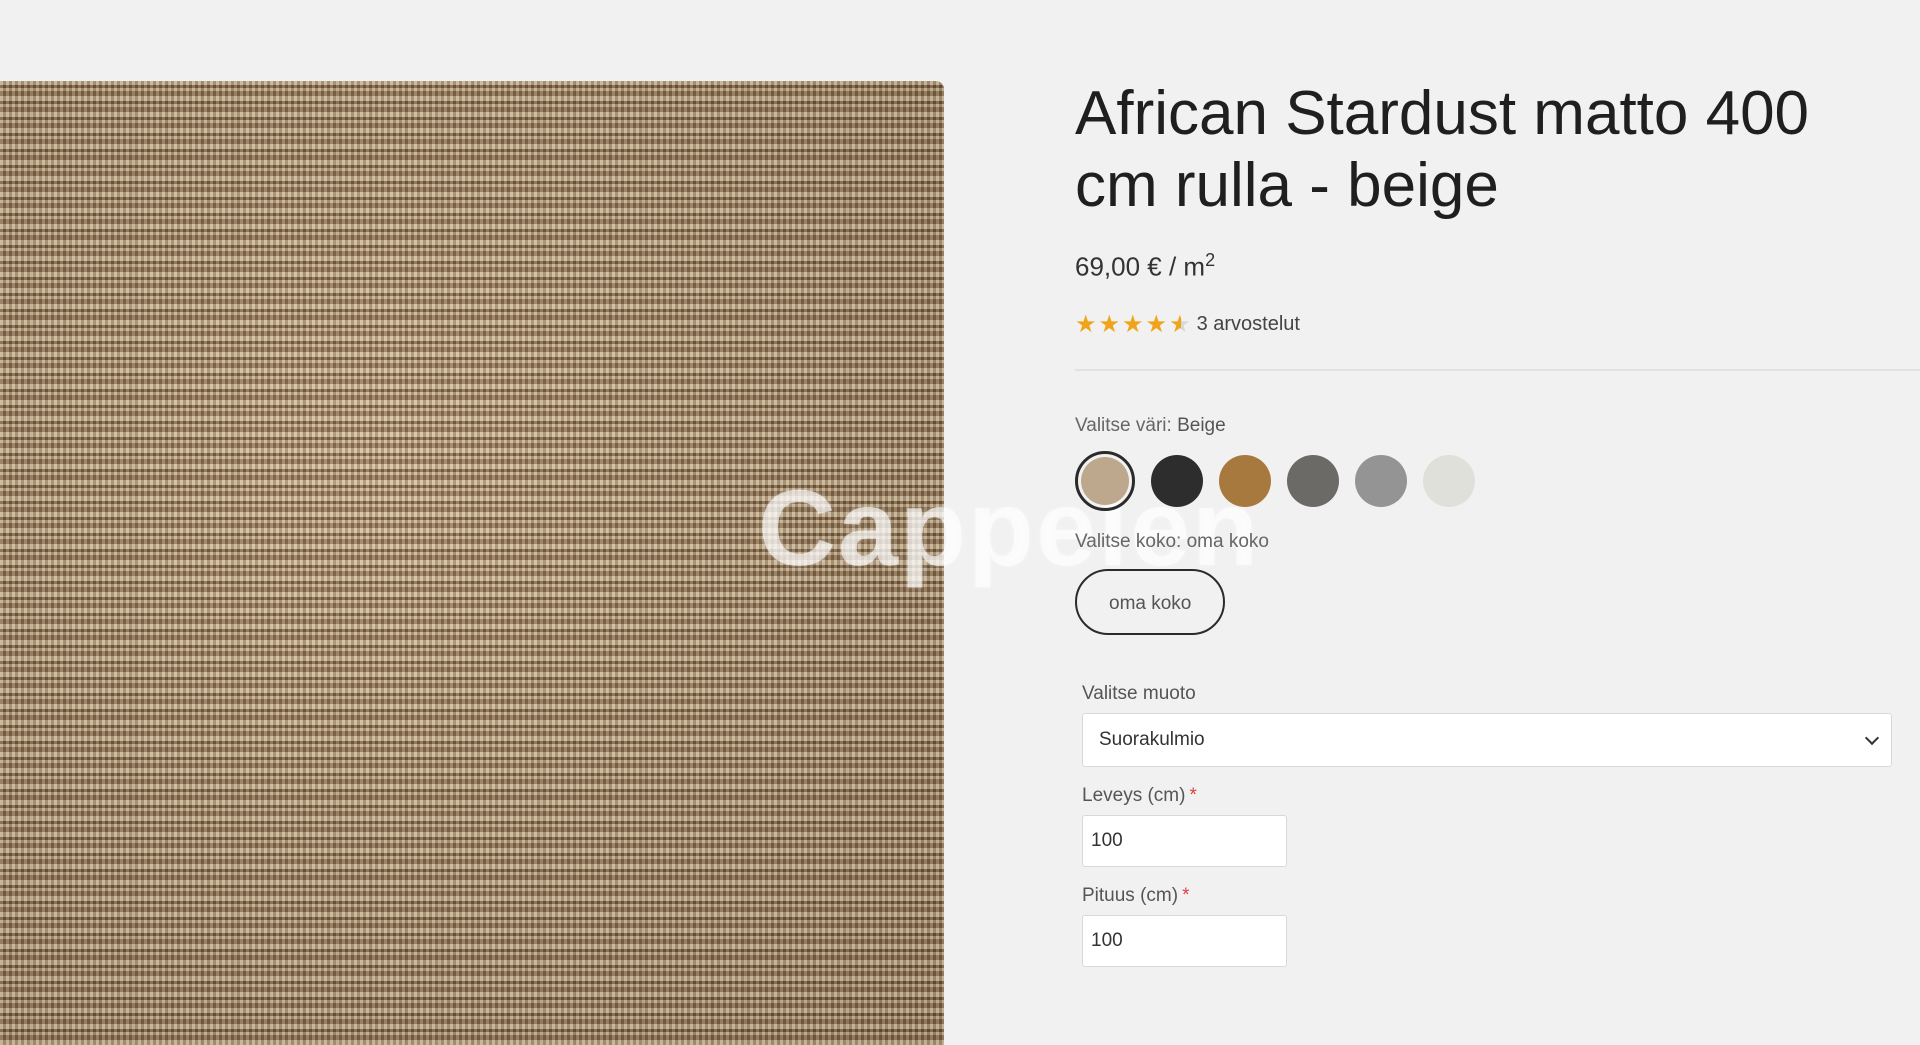 The image size is (1920, 1045). What do you see at coordinates (1227, 541) in the screenshot?
I see `size-selected-value: oma koko` at bounding box center [1227, 541].